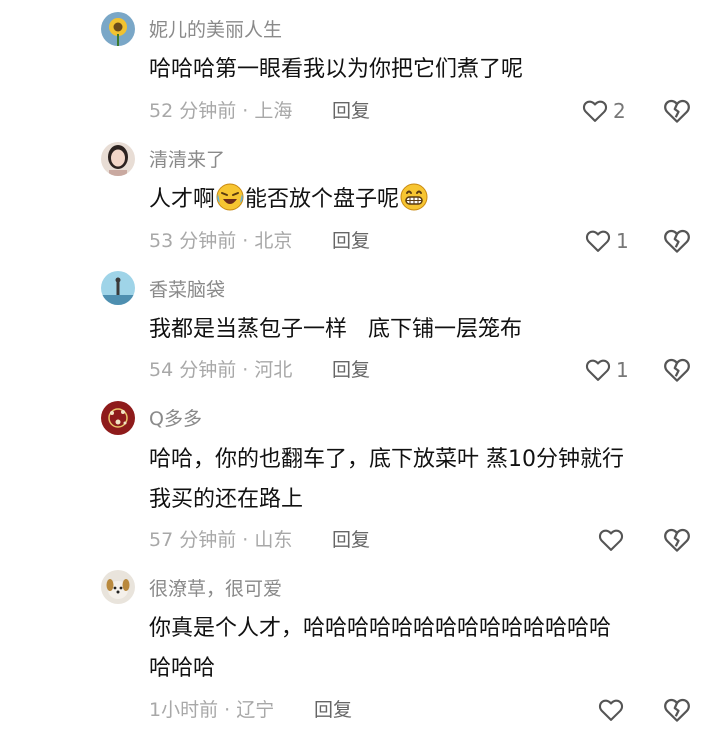 The height and width of the screenshot is (729, 720). I want to click on comment-username: 清清来了, so click(187, 160).